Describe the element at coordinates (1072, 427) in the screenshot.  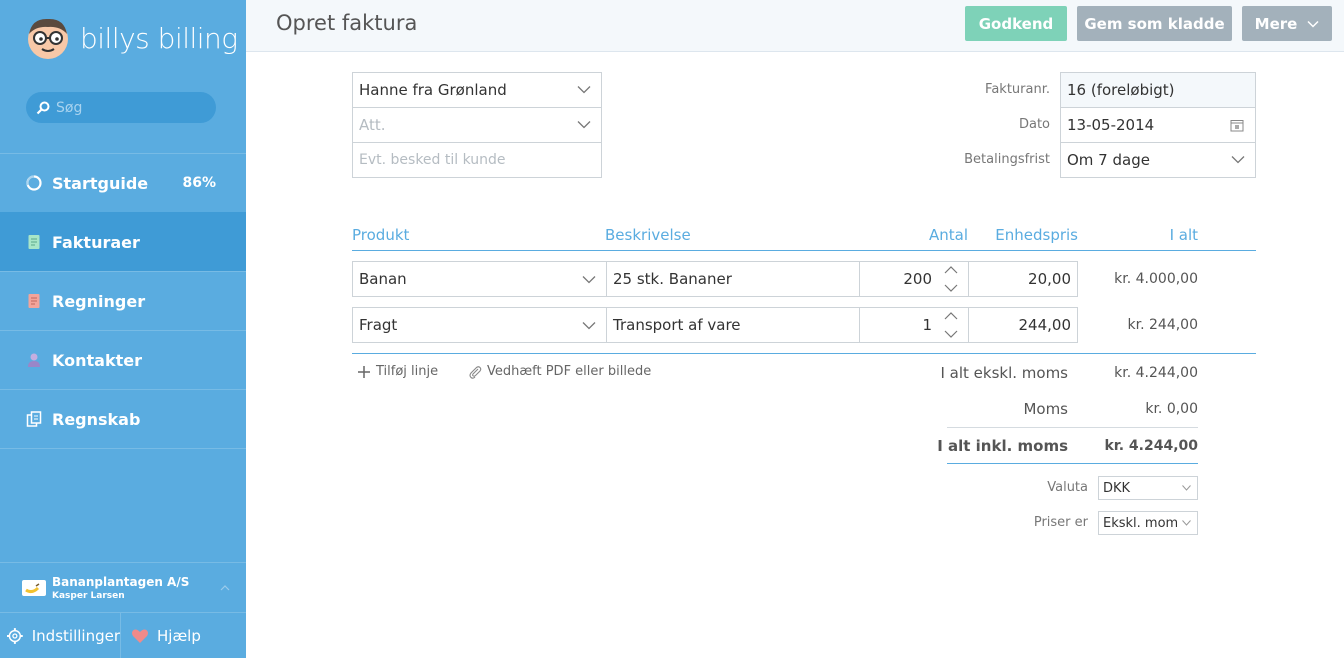
I see `totals-divider` at that location.